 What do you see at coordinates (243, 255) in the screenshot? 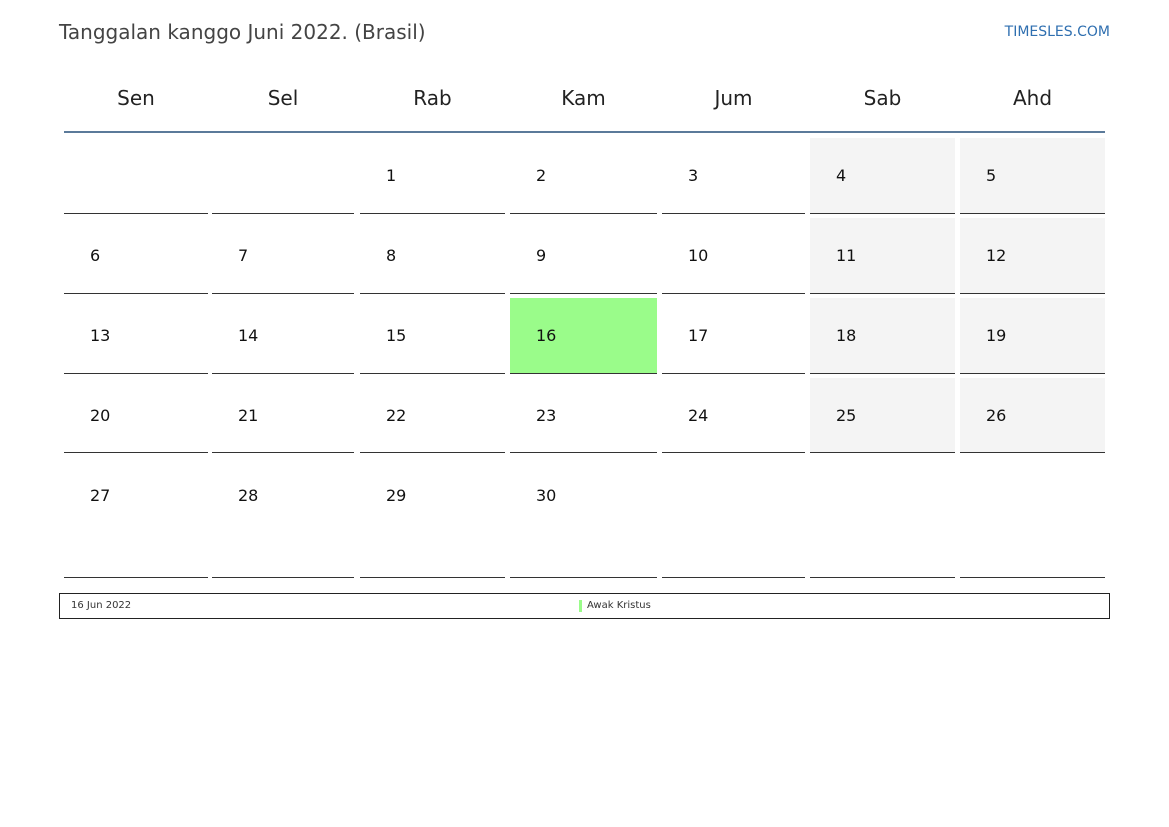
I see `day-number: 7` at bounding box center [243, 255].